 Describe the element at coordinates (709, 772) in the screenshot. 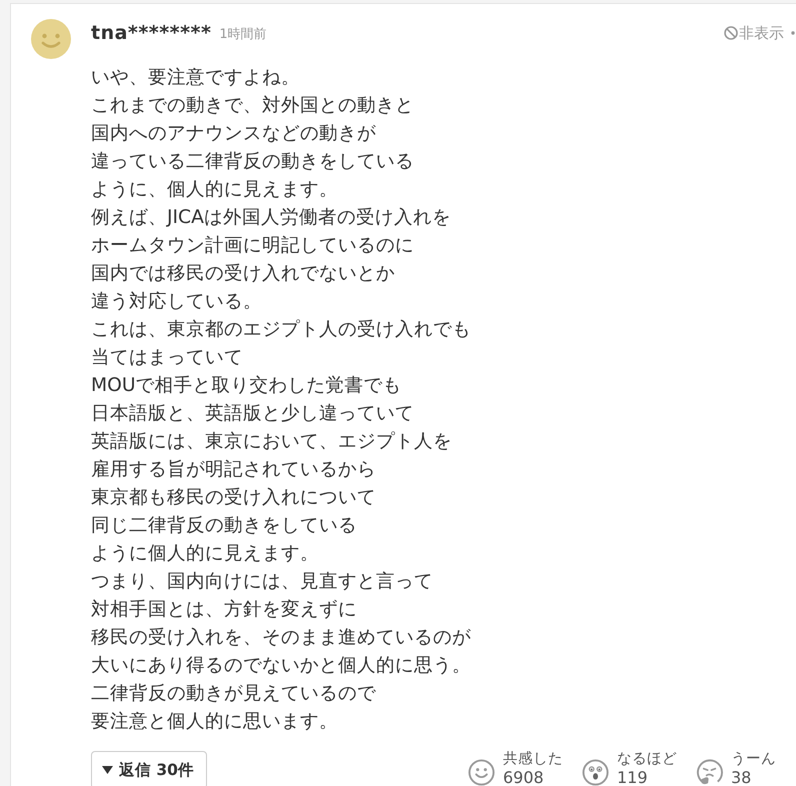

I see `thinking-face-icon` at that location.